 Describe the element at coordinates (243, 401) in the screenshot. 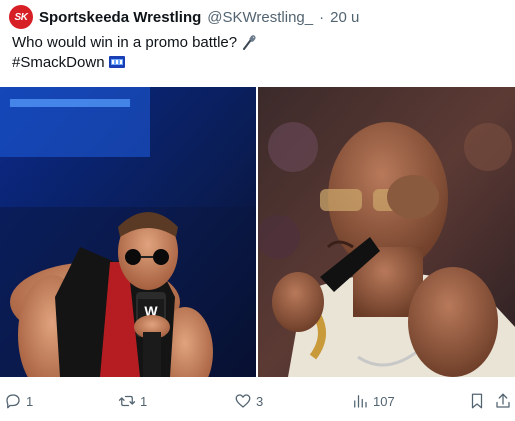

I see `like-icon` at that location.